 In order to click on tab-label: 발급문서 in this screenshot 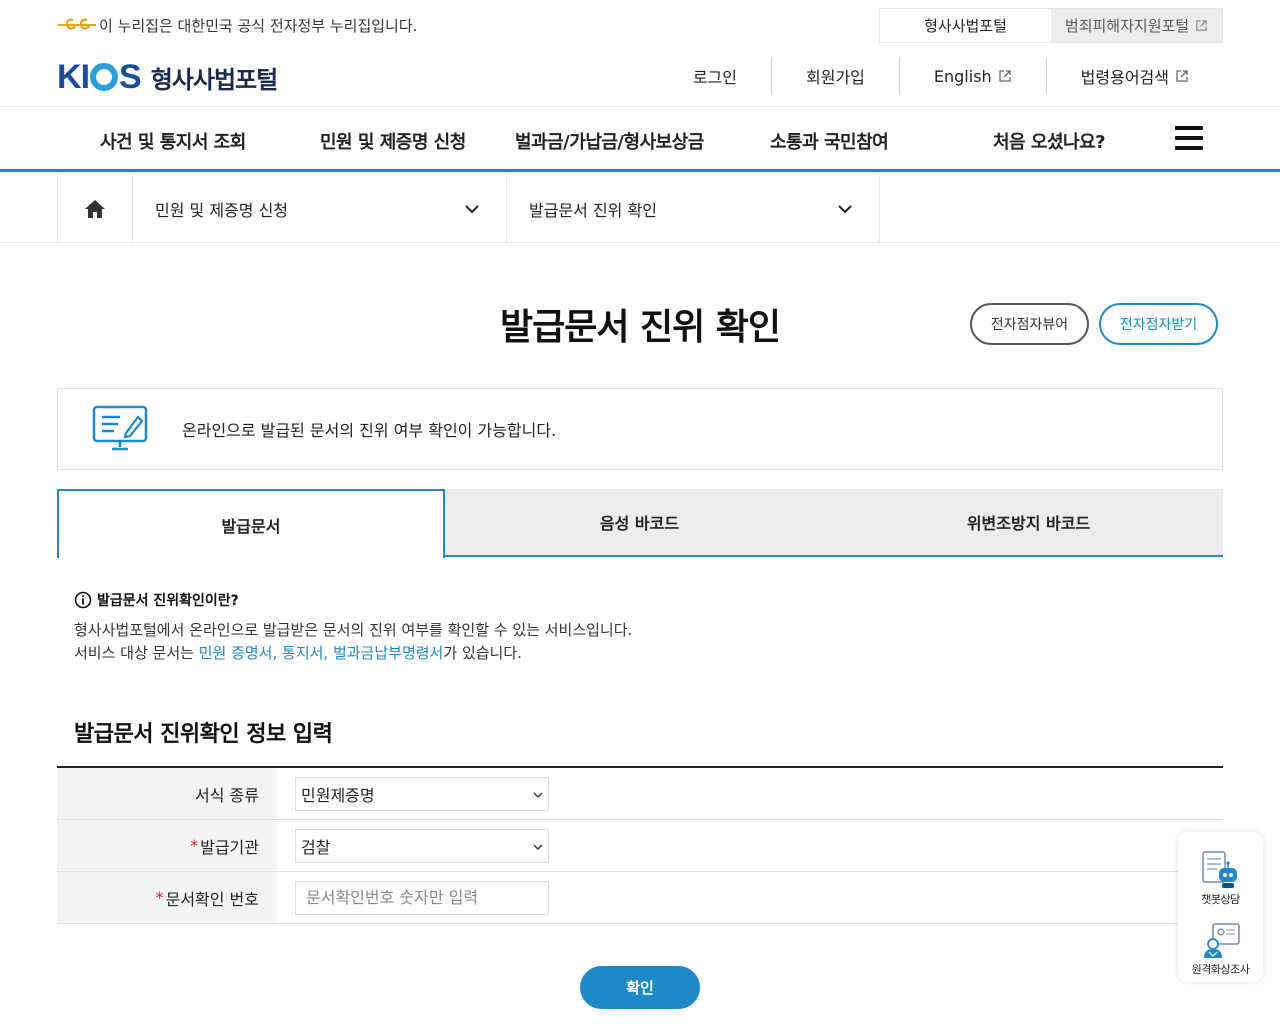, I will do `click(251, 526)`.